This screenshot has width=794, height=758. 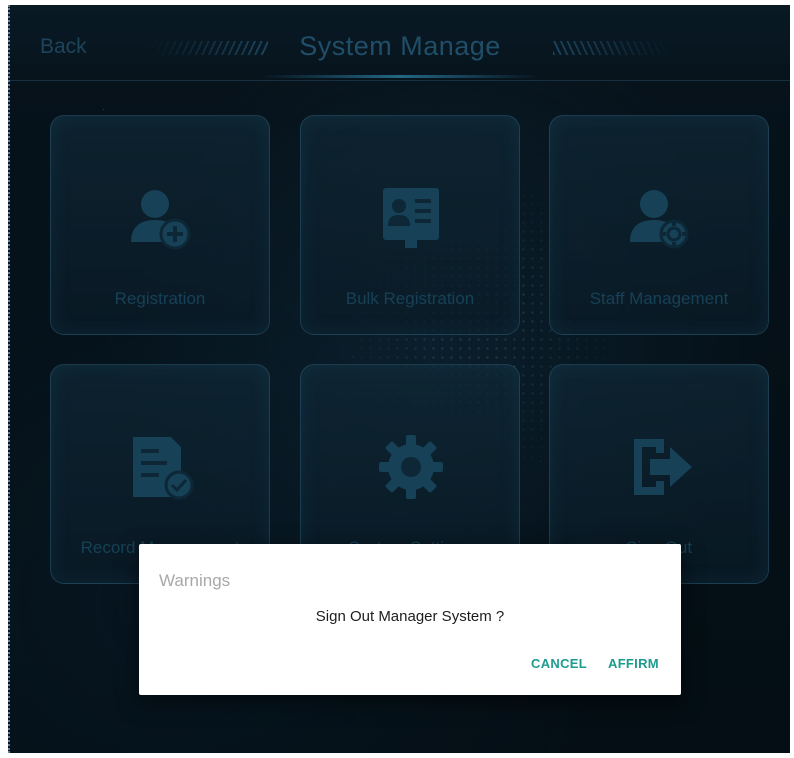 What do you see at coordinates (633, 663) in the screenshot?
I see `affirm-button: AFFIRM` at bounding box center [633, 663].